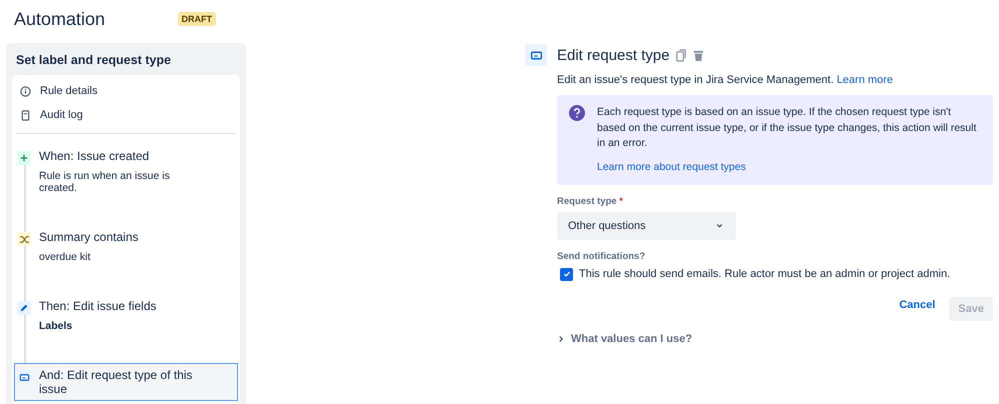 The image size is (999, 404). I want to click on step-title: When: Issue created, so click(94, 156).